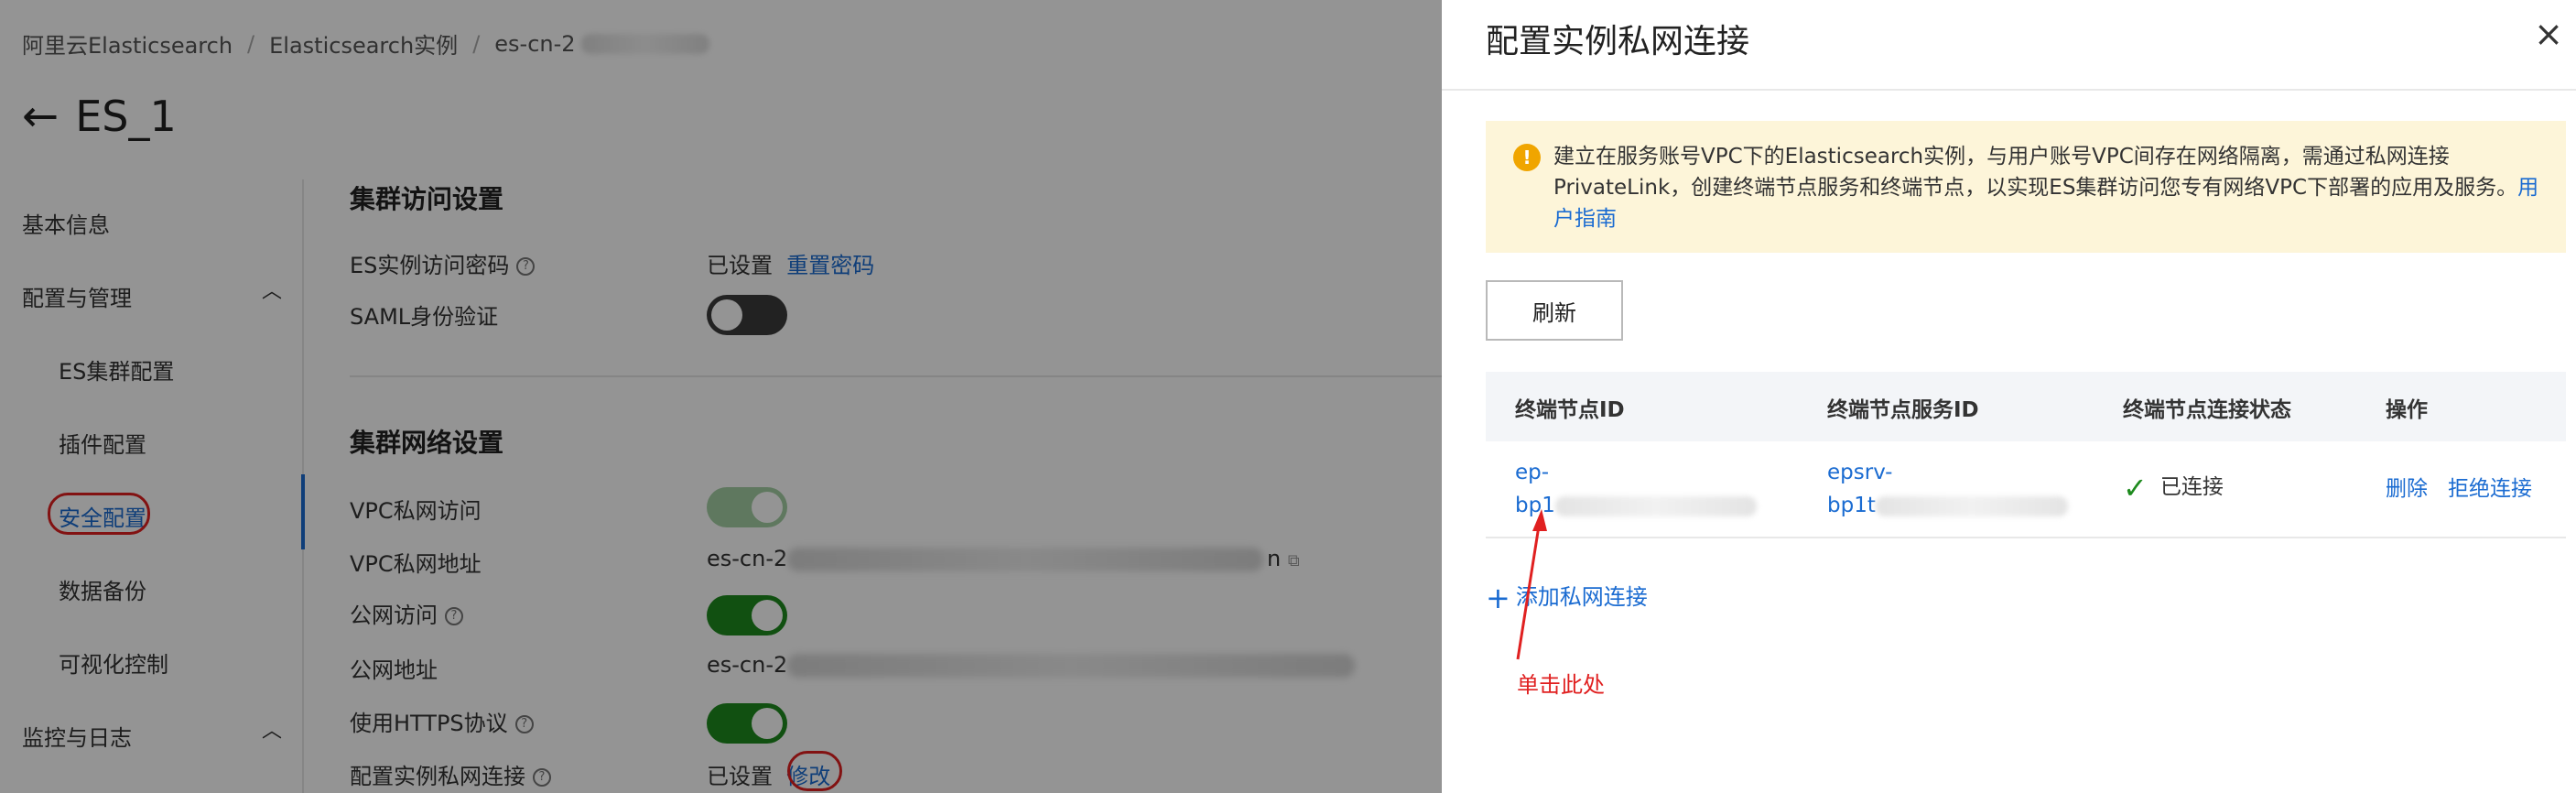 Image resolution: width=2576 pixels, height=793 pixels. Describe the element at coordinates (2549, 33) in the screenshot. I see `close-icon: ×` at that location.